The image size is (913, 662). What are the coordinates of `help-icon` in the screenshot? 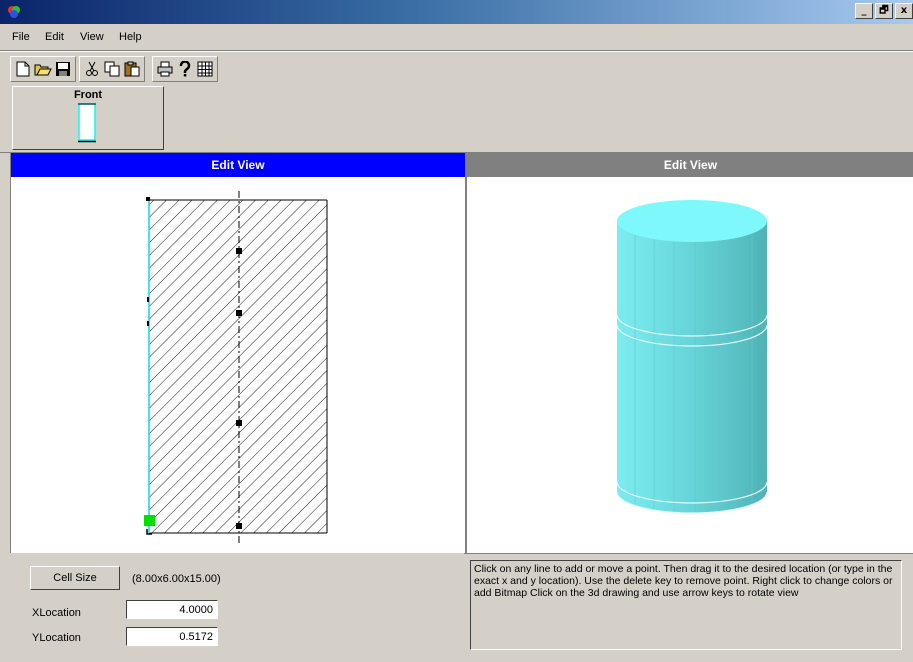 It's located at (185, 69).